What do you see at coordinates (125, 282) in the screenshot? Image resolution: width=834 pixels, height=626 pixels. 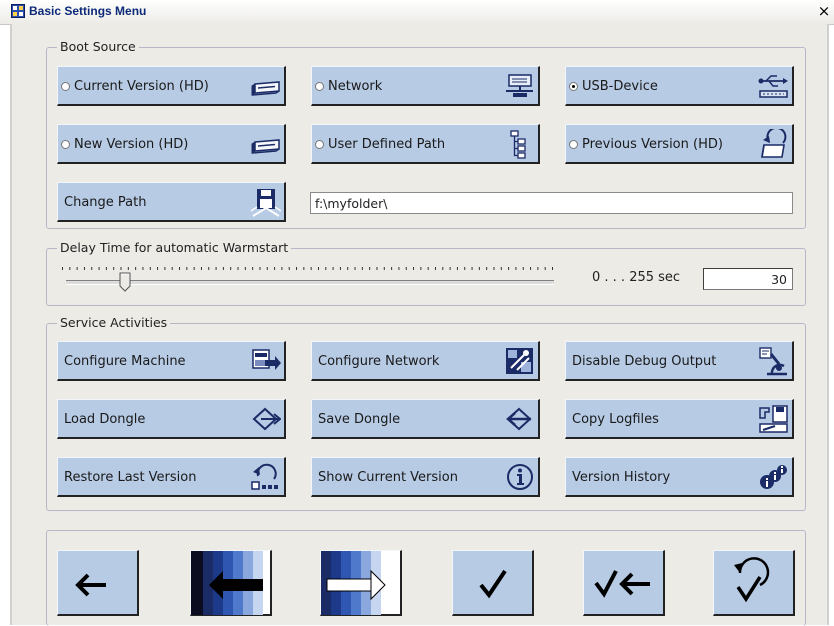 I see `delay-slider-thumb` at bounding box center [125, 282].